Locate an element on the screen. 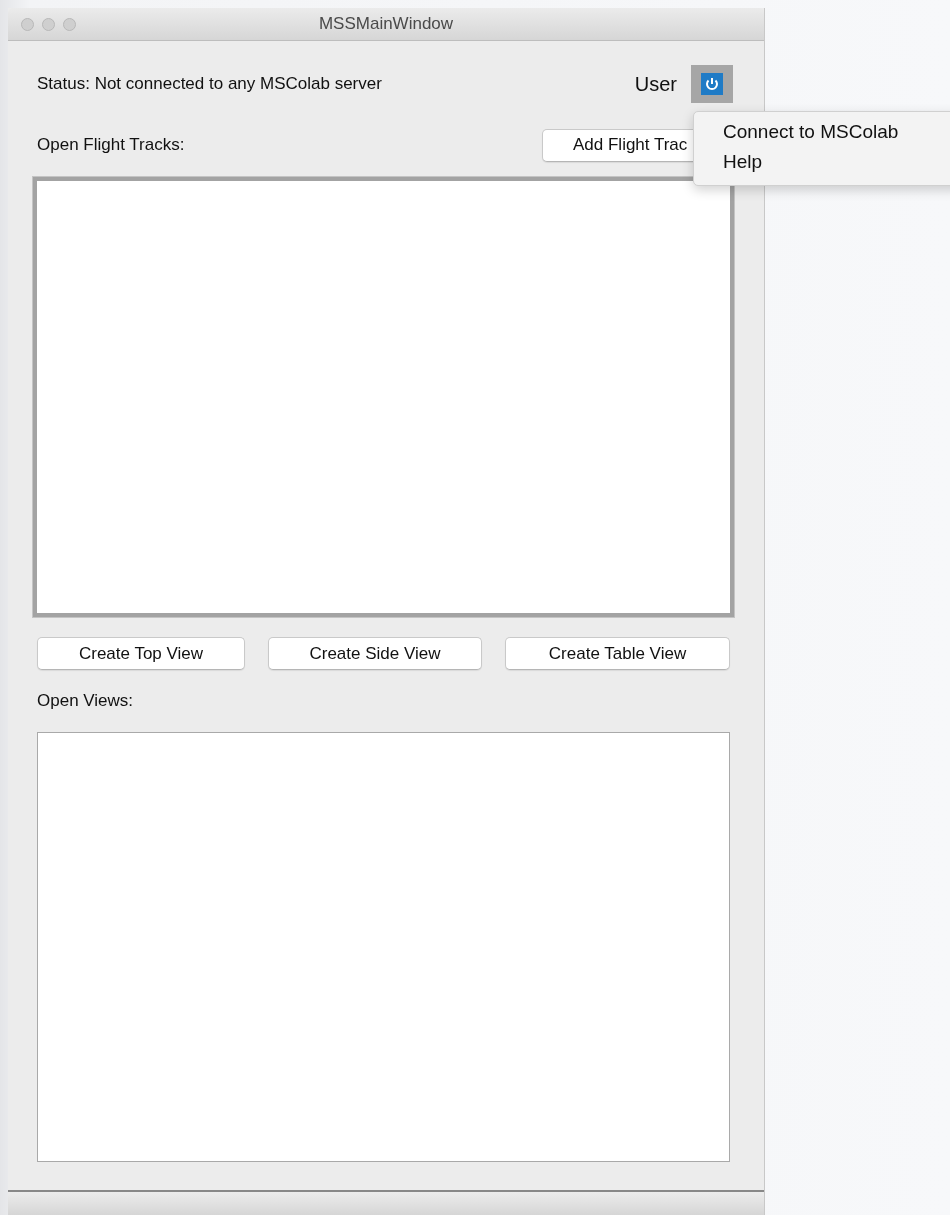 Image resolution: width=950 pixels, height=1215 pixels. power-button is located at coordinates (712, 84).